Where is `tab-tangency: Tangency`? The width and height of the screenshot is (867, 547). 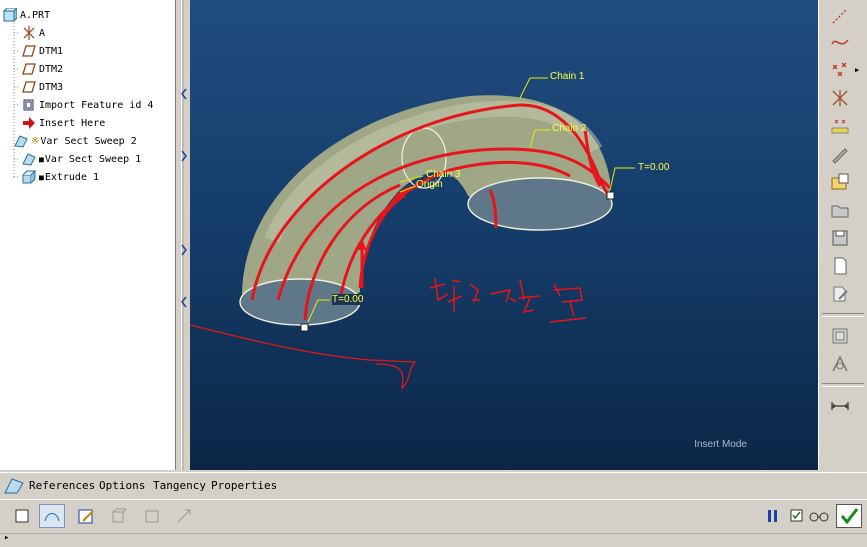 tab-tangency: Tangency is located at coordinates (179, 485).